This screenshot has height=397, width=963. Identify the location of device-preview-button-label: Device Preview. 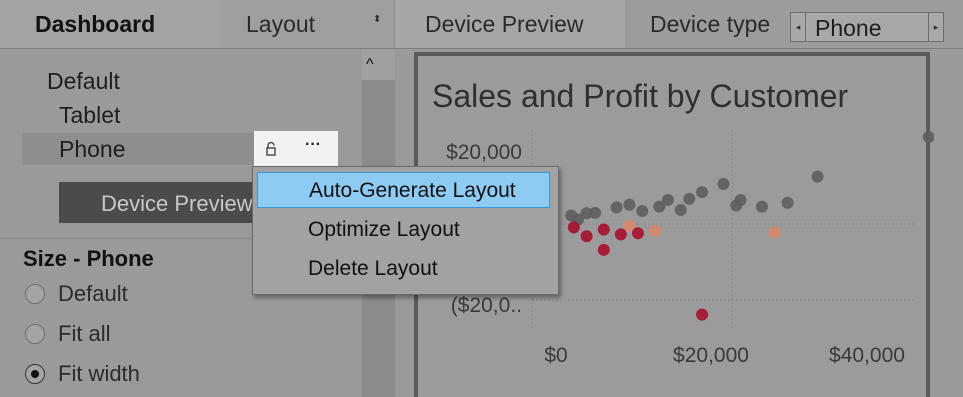
(177, 203).